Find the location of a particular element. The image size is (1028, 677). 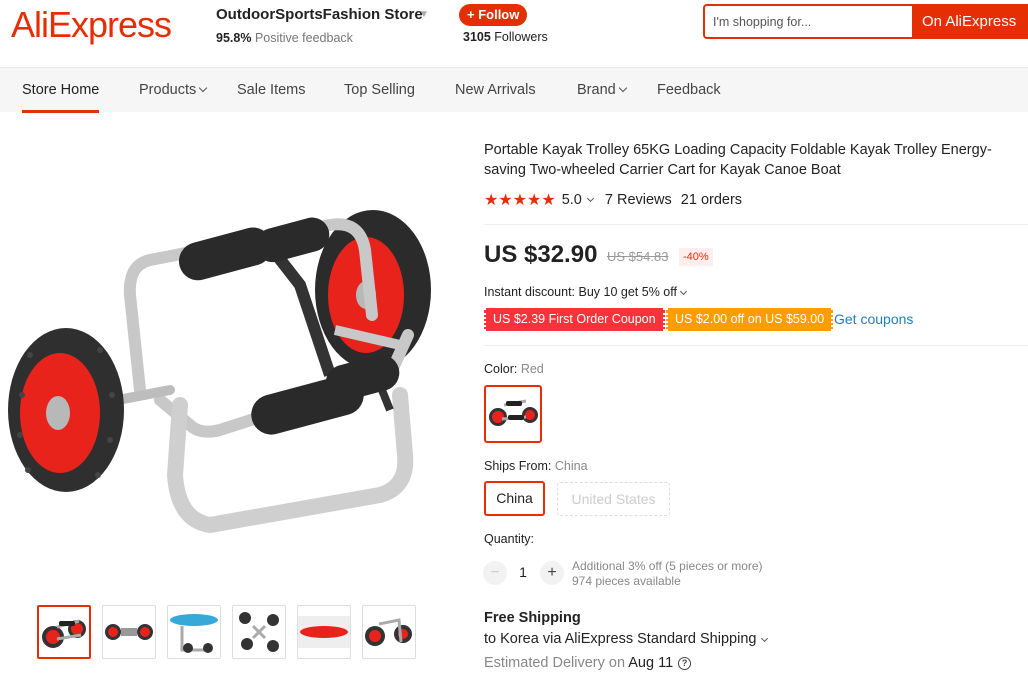

quantity-decrease-button: − is located at coordinates (495, 573).